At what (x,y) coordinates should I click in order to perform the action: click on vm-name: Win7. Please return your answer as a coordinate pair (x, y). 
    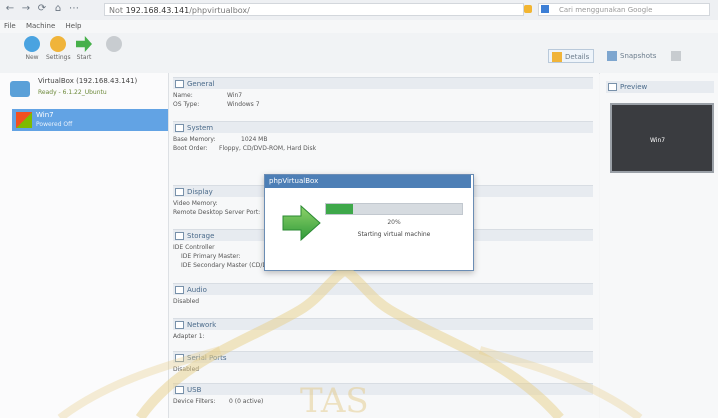
    Looking at the image, I should click on (45, 115).